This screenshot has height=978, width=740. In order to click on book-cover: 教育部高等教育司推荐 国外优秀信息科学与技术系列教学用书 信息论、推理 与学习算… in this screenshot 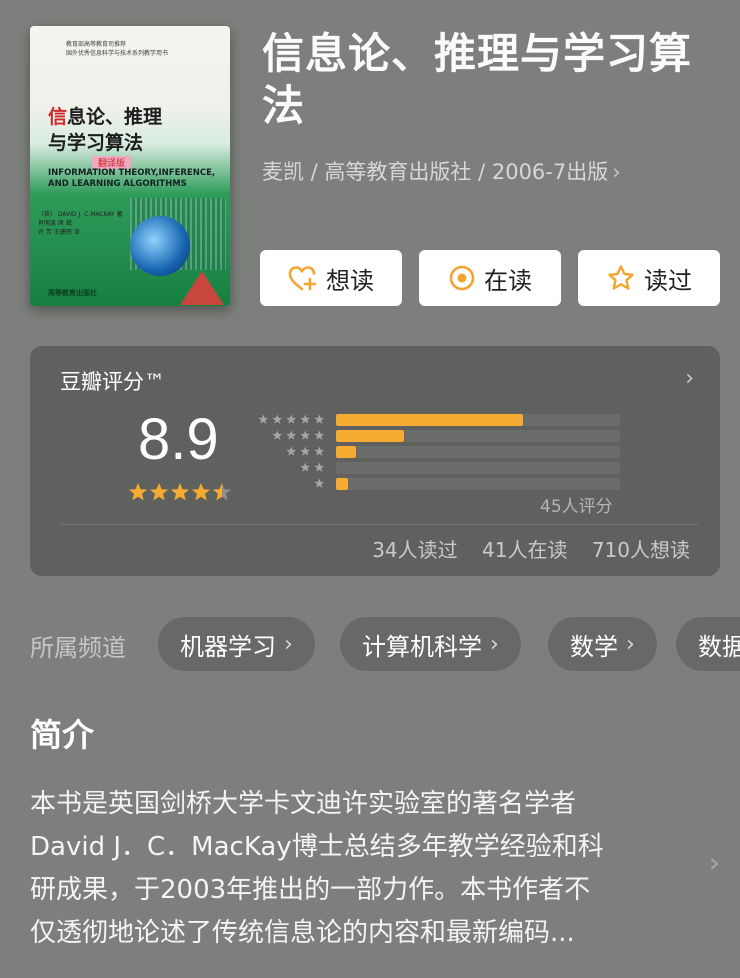, I will do `click(130, 166)`.